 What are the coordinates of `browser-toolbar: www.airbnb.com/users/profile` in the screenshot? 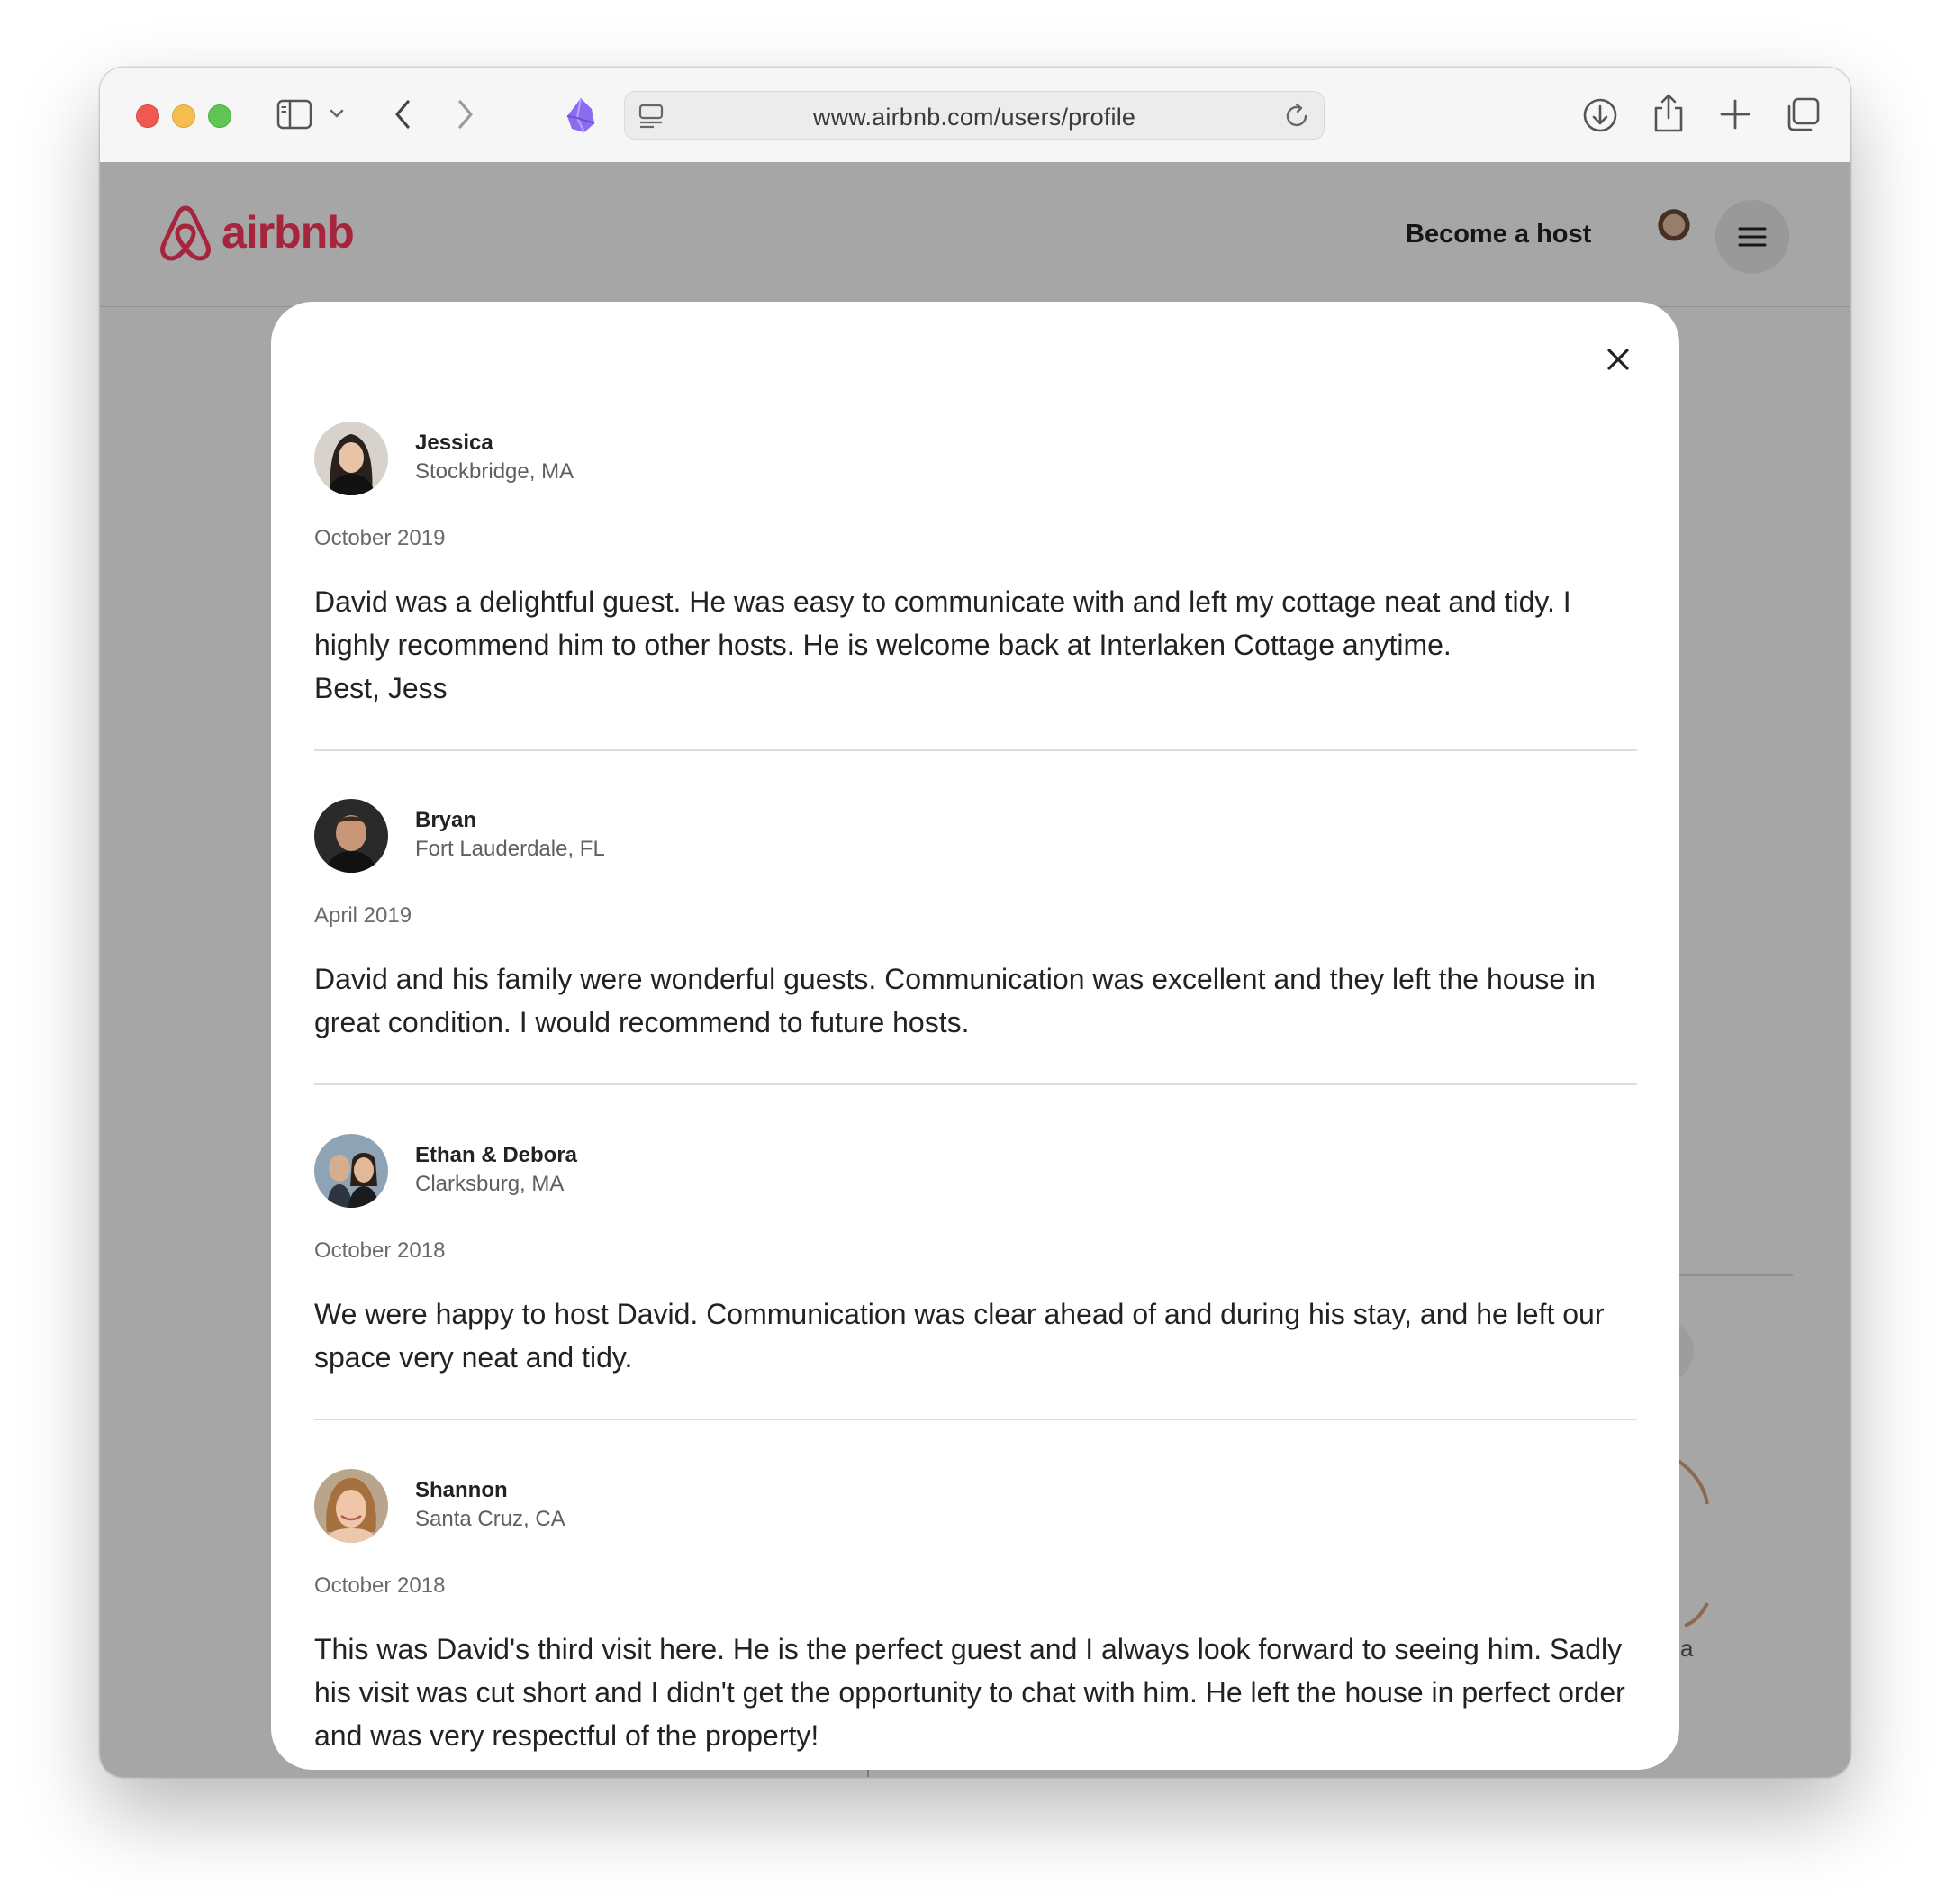 It's located at (975, 116).